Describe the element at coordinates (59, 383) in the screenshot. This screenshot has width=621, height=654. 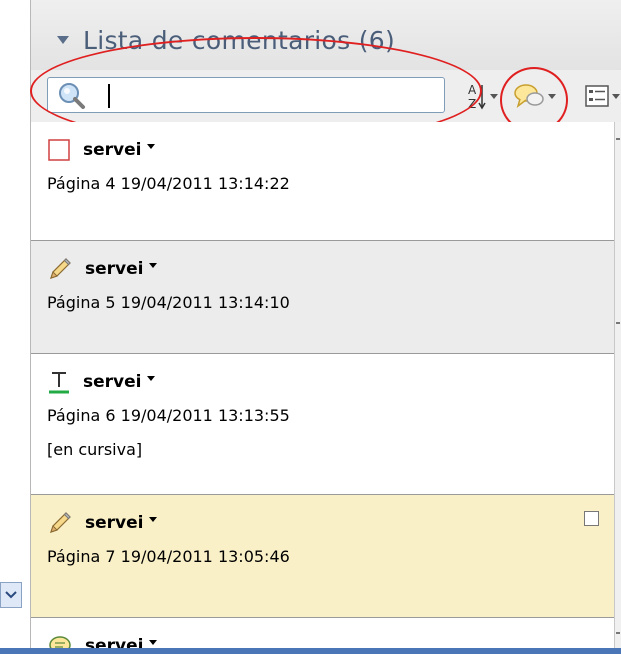
I see `text-insert-icon` at that location.